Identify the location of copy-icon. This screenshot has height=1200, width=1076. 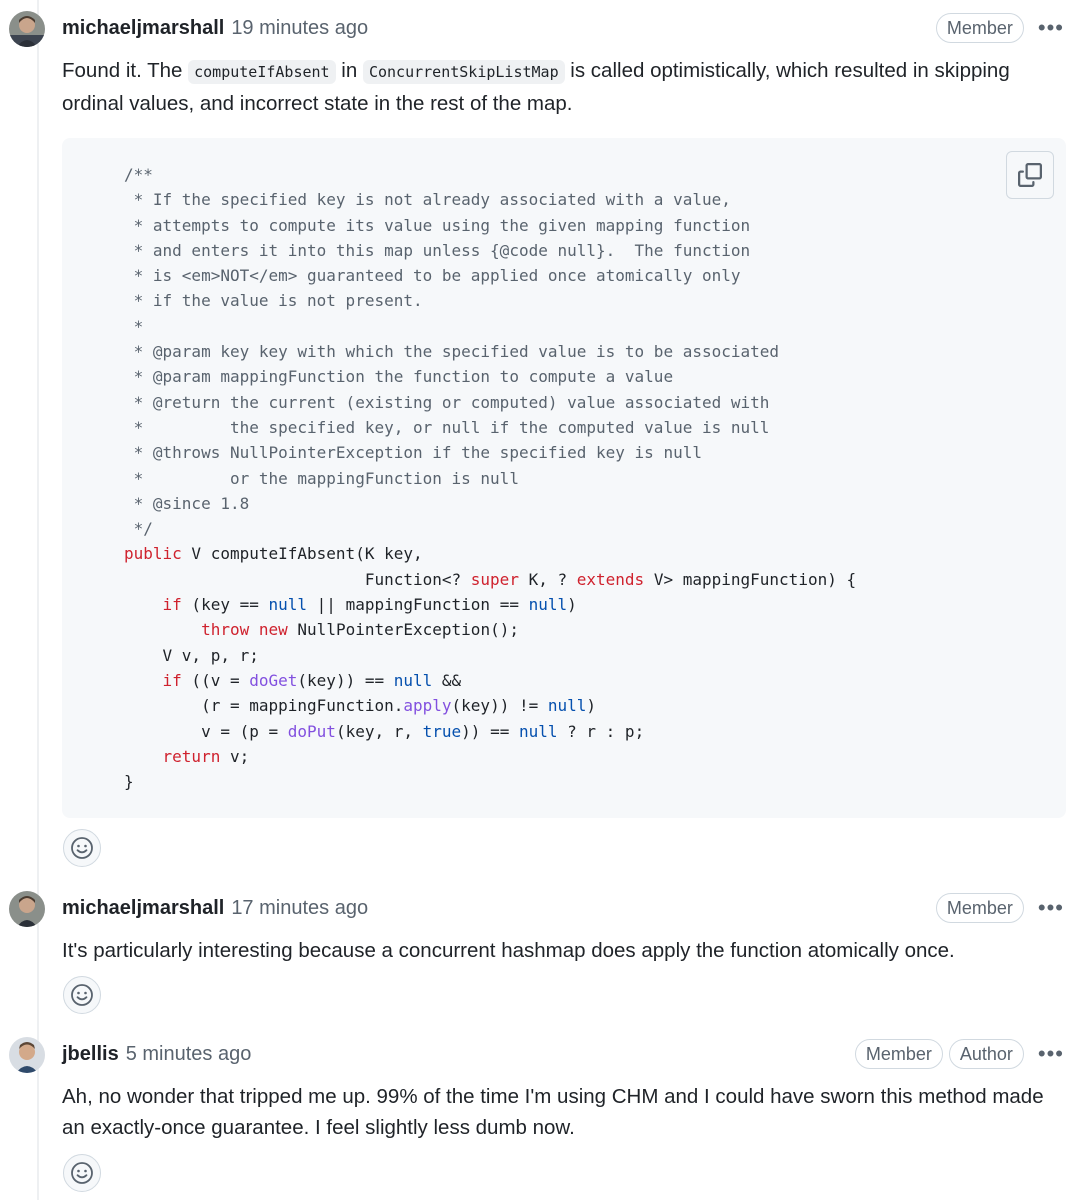
(1030, 175).